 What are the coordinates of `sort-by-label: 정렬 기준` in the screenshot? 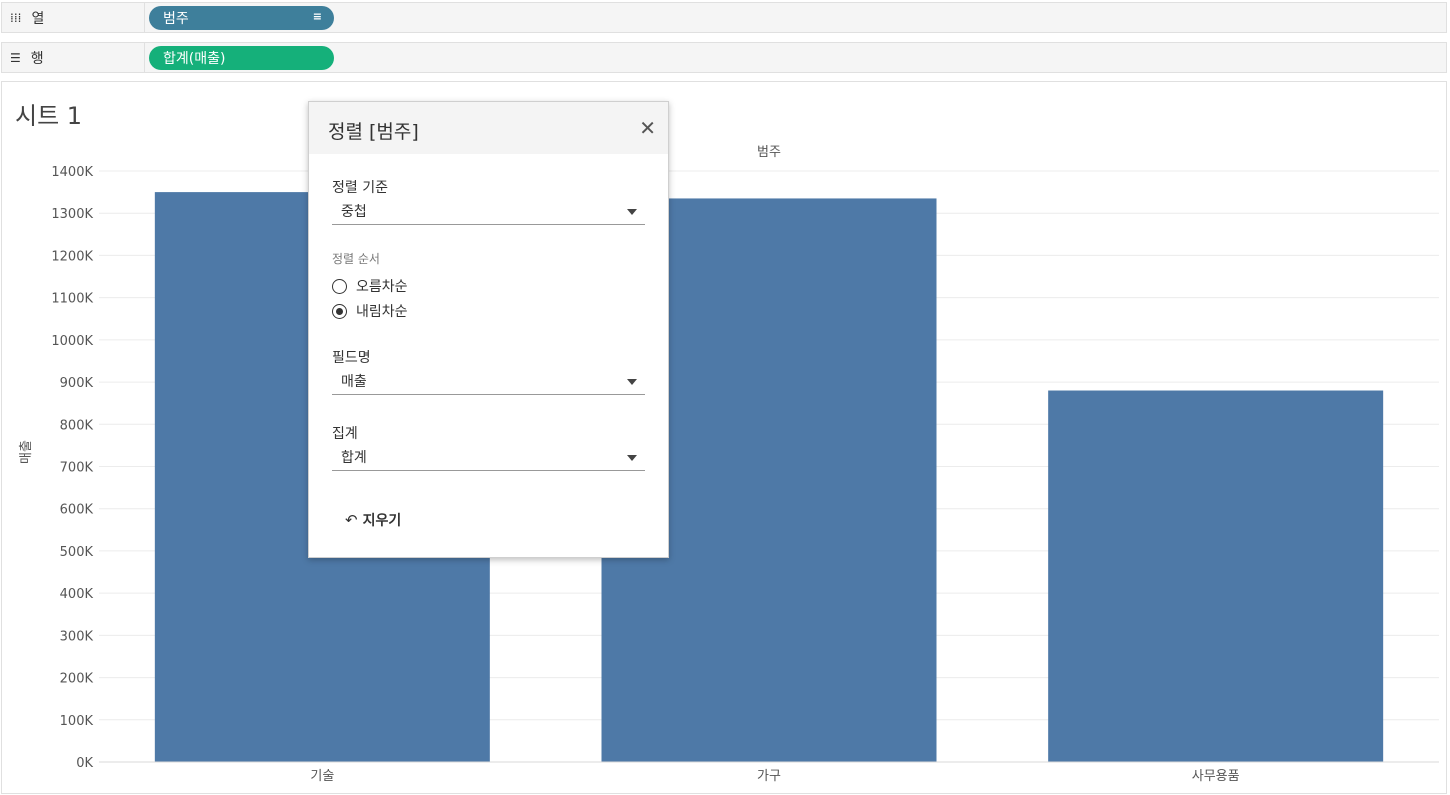 It's located at (360, 188).